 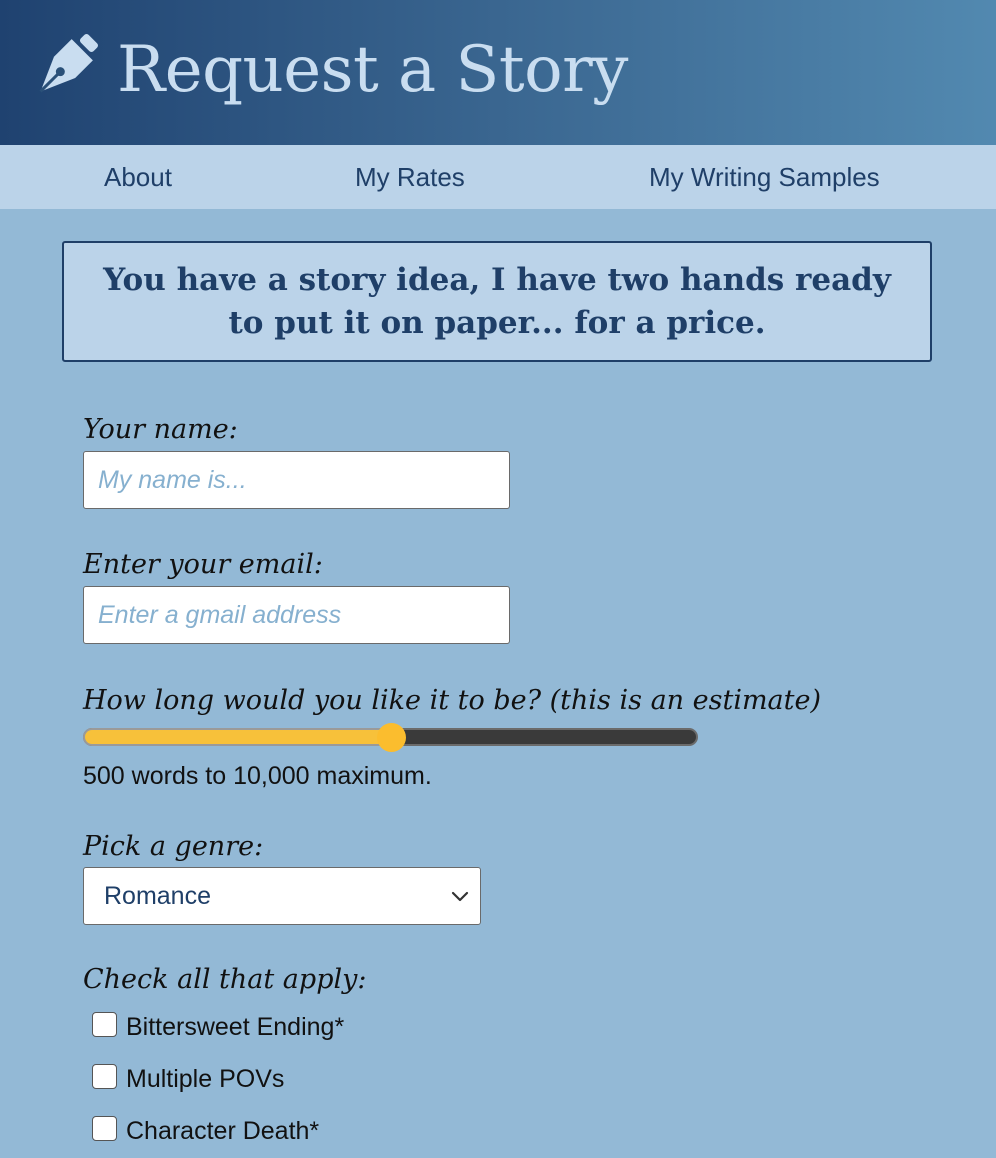 I want to click on genre-label: Pick a genre:, so click(x=173, y=846).